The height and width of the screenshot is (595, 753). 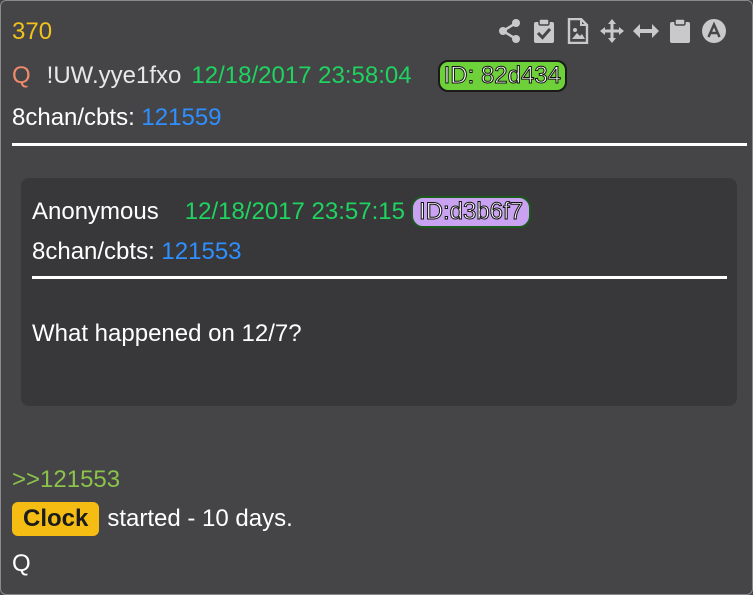 What do you see at coordinates (471, 212) in the screenshot?
I see `quoted-id-badge: ID:d3b6f7` at bounding box center [471, 212].